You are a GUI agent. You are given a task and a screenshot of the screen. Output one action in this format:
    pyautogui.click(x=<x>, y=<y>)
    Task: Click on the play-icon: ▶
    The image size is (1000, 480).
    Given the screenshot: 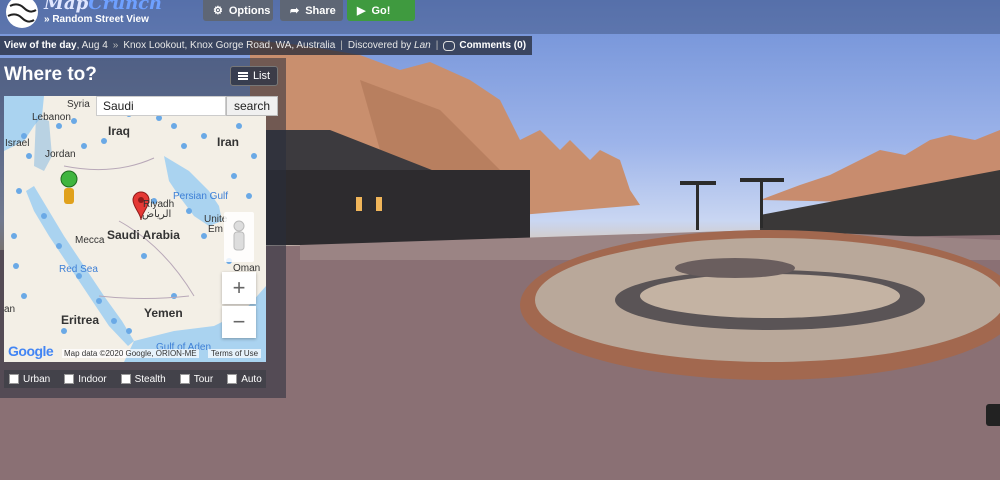 What is the action you would take?
    pyautogui.click(x=361, y=11)
    